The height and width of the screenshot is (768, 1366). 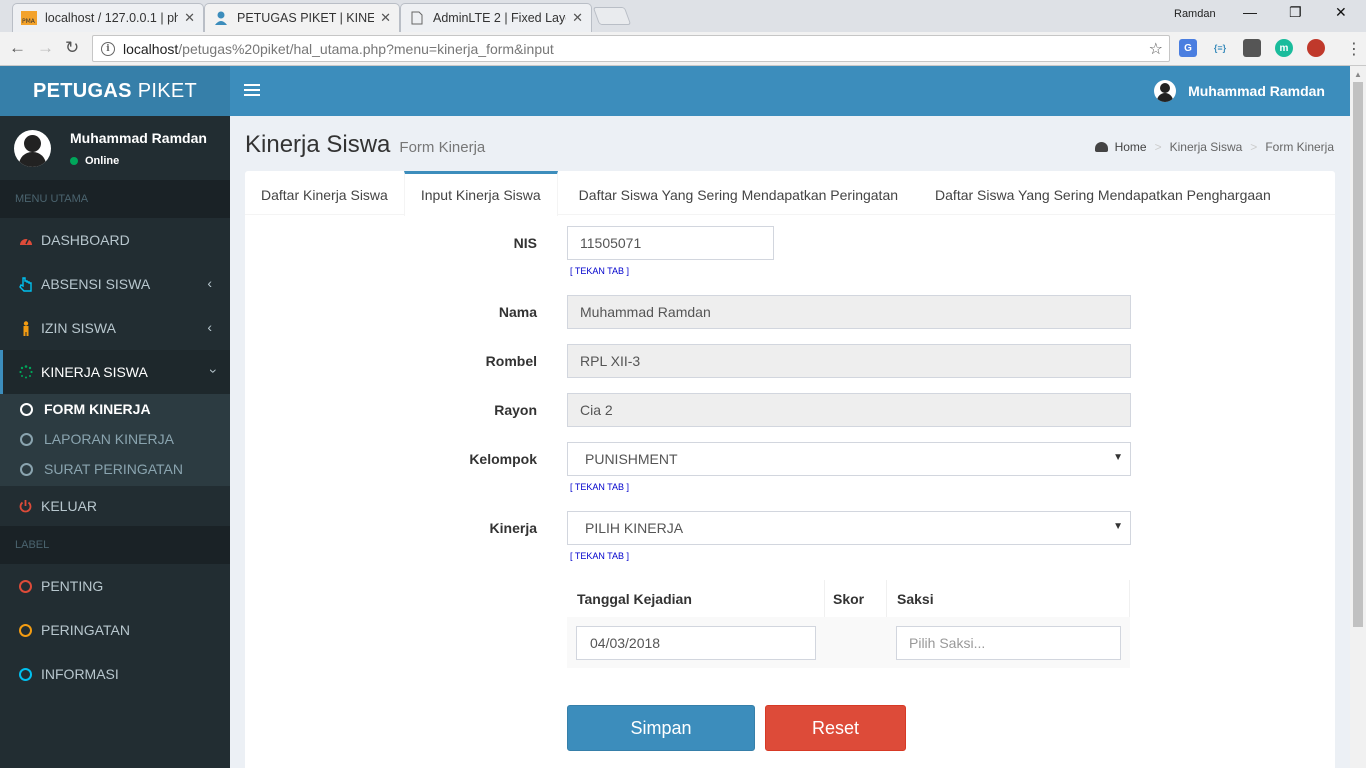 What do you see at coordinates (108, 48) in the screenshot?
I see `info-icon: i` at bounding box center [108, 48].